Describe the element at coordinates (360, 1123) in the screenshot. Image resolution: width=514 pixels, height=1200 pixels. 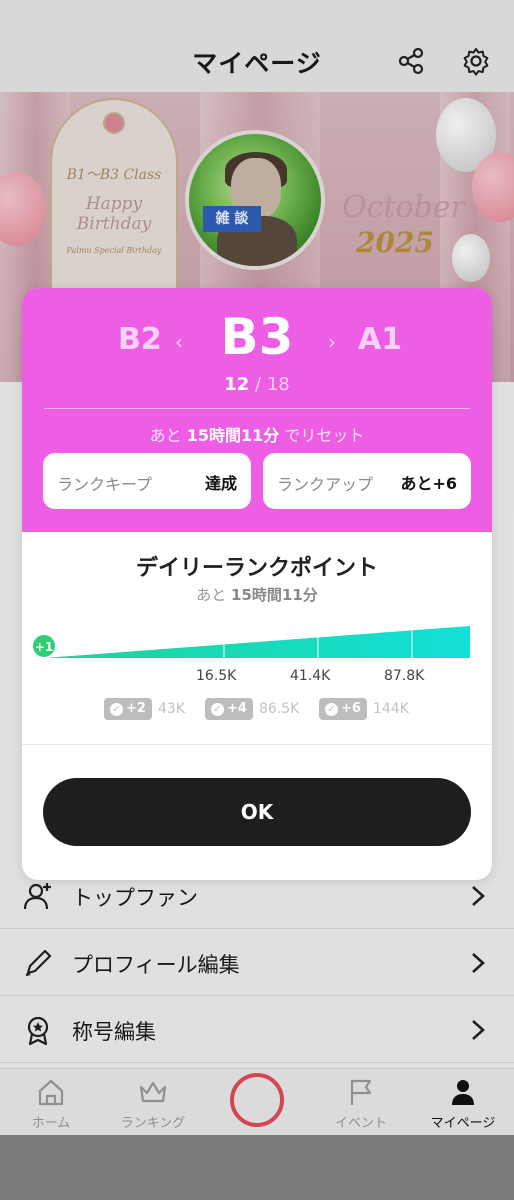
I see `tab-label: イベント` at that location.